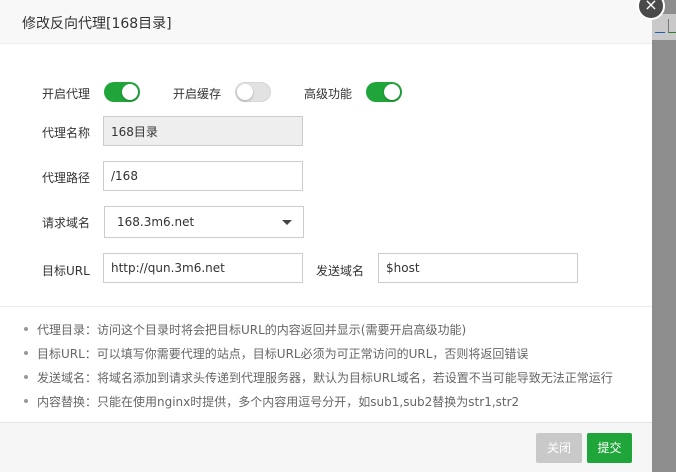 This screenshot has height=472, width=676. I want to click on proxy-name-input, so click(203, 131).